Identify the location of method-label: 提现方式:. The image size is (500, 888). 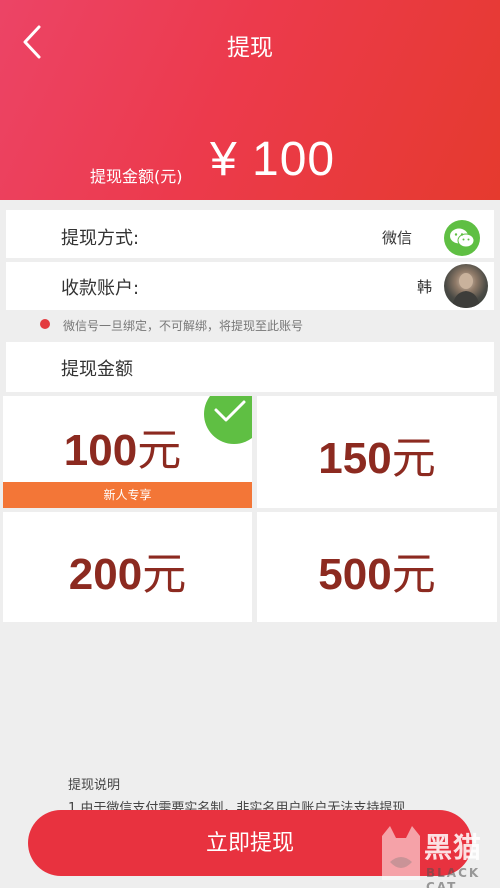
(100, 238).